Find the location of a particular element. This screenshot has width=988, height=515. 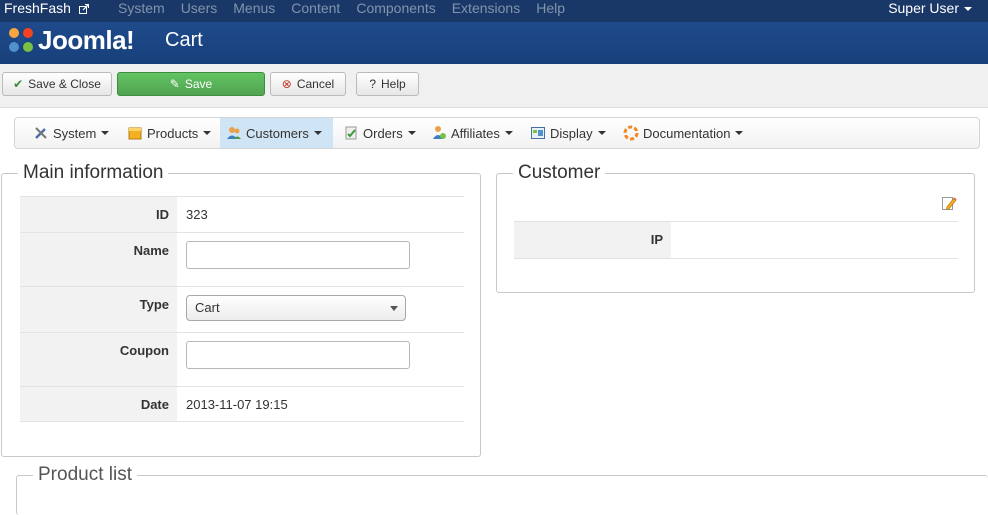

tools-icon is located at coordinates (41, 133).